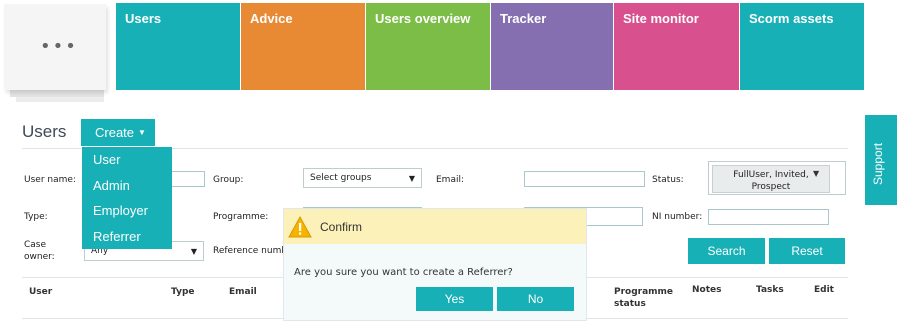 The height and width of the screenshot is (321, 904). Describe the element at coordinates (40, 292) in the screenshot. I see `column-header-user: User` at that location.